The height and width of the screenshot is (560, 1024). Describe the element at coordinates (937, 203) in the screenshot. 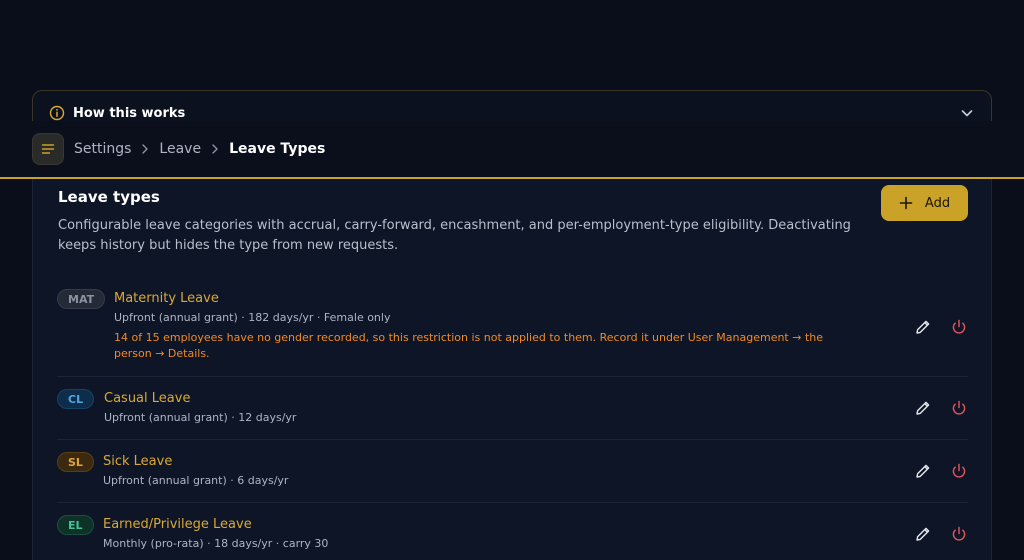

I see `add-button-label: Add` at that location.